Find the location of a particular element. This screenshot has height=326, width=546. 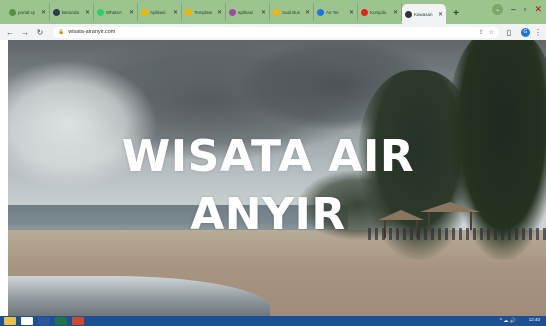

tab-7: Air Ter ✕ is located at coordinates (336, 12).